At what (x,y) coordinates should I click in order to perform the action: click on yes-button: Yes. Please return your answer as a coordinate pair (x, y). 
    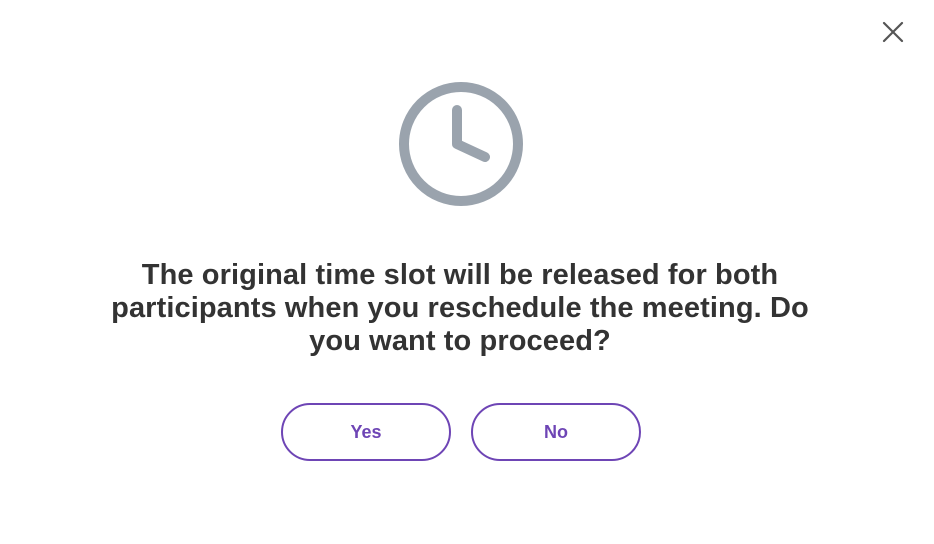
    Looking at the image, I should click on (366, 432).